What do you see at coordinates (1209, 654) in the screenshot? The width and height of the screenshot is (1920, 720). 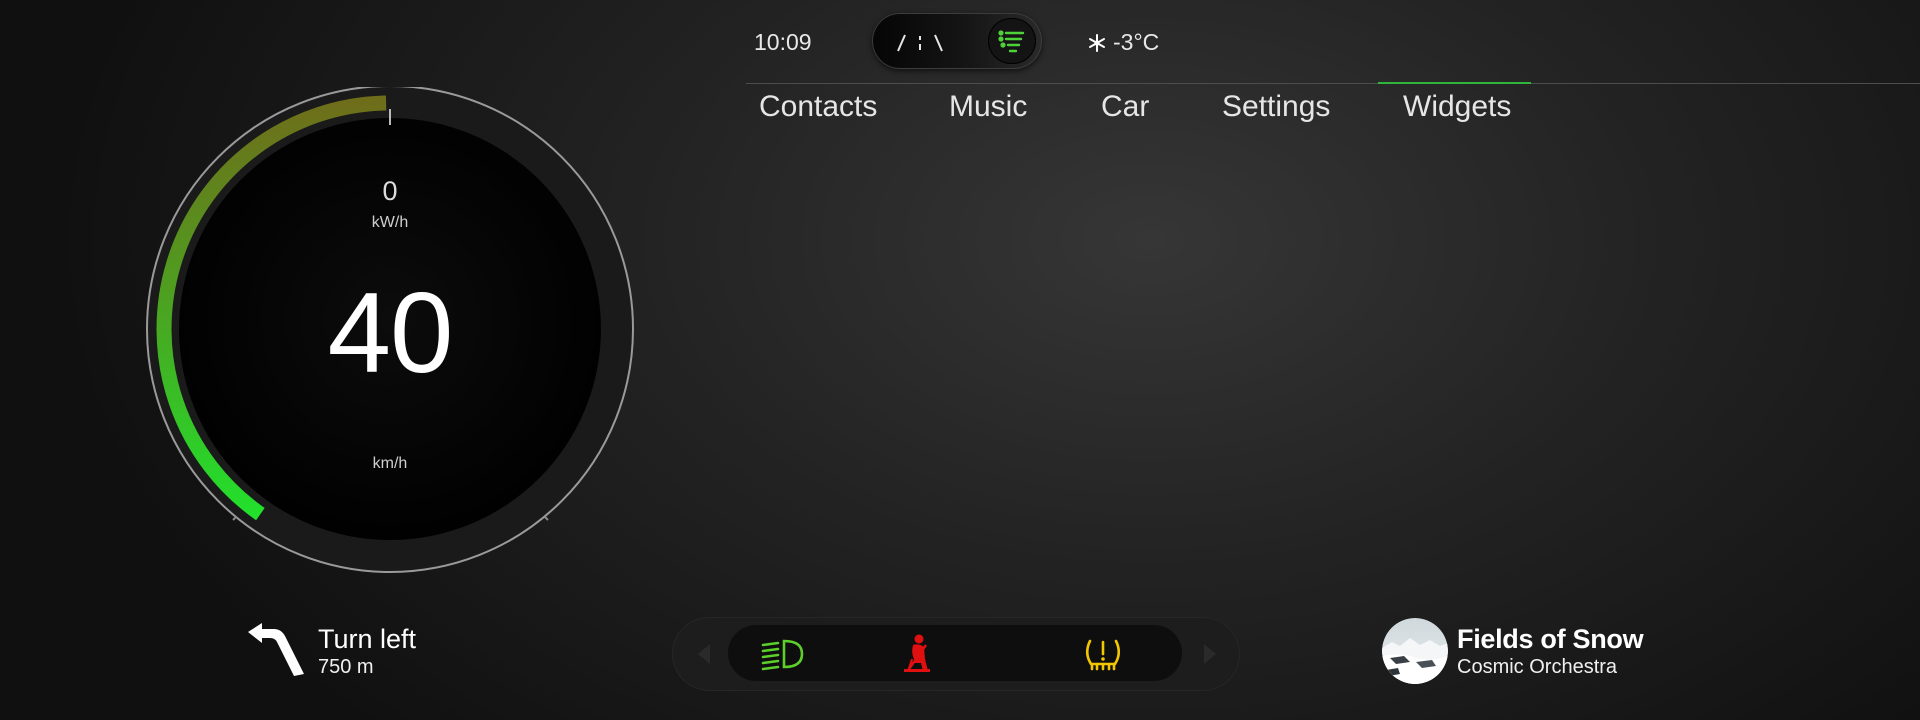 I see `chevron-right-icon` at bounding box center [1209, 654].